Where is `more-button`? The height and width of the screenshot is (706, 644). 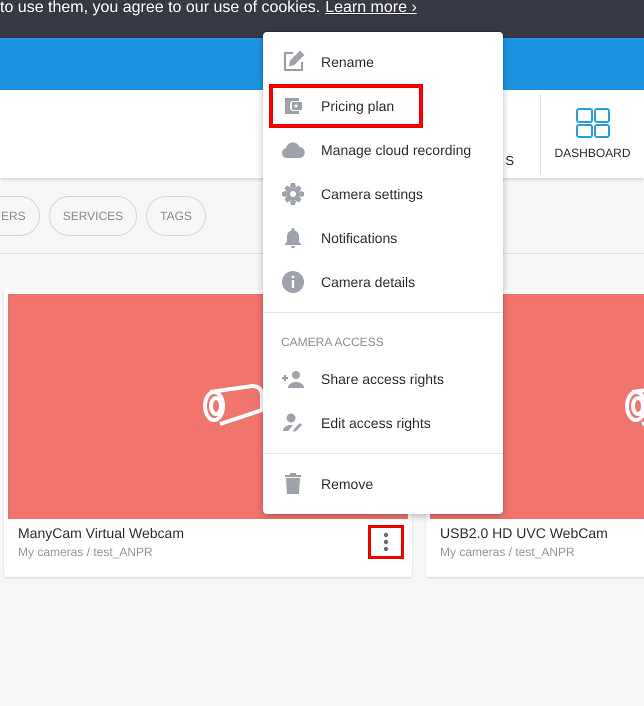 more-button is located at coordinates (386, 542).